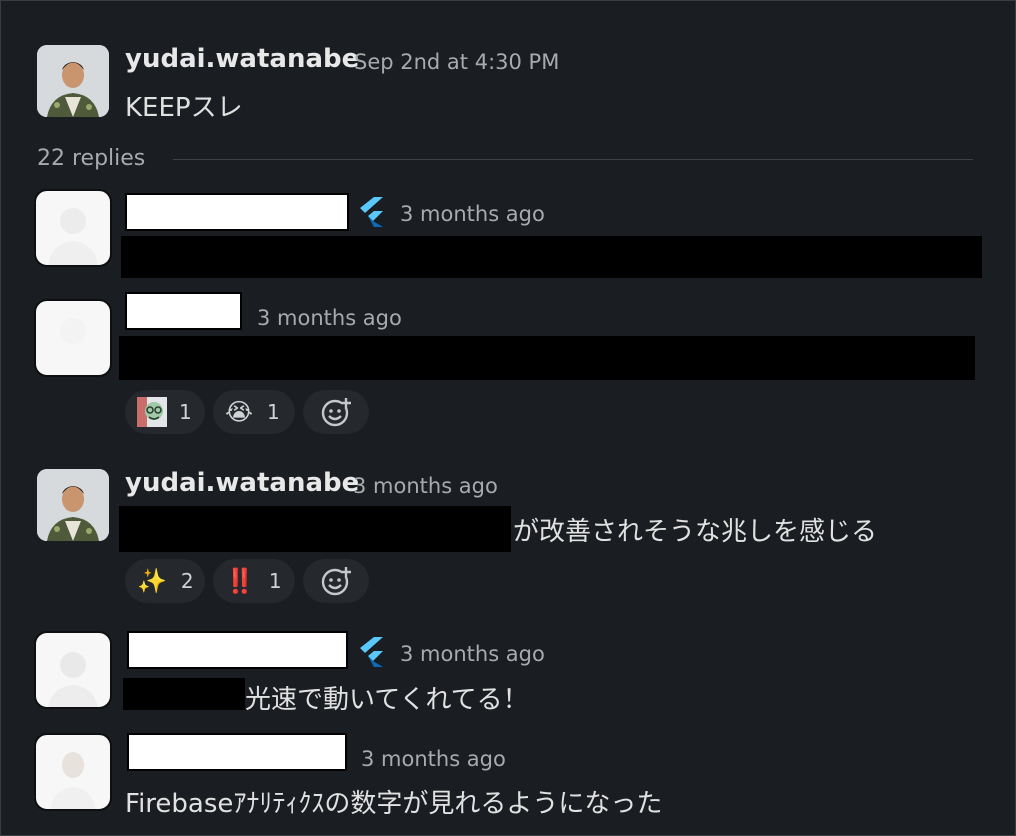  I want to click on reaction-custom-emoji: 1, so click(165, 412).